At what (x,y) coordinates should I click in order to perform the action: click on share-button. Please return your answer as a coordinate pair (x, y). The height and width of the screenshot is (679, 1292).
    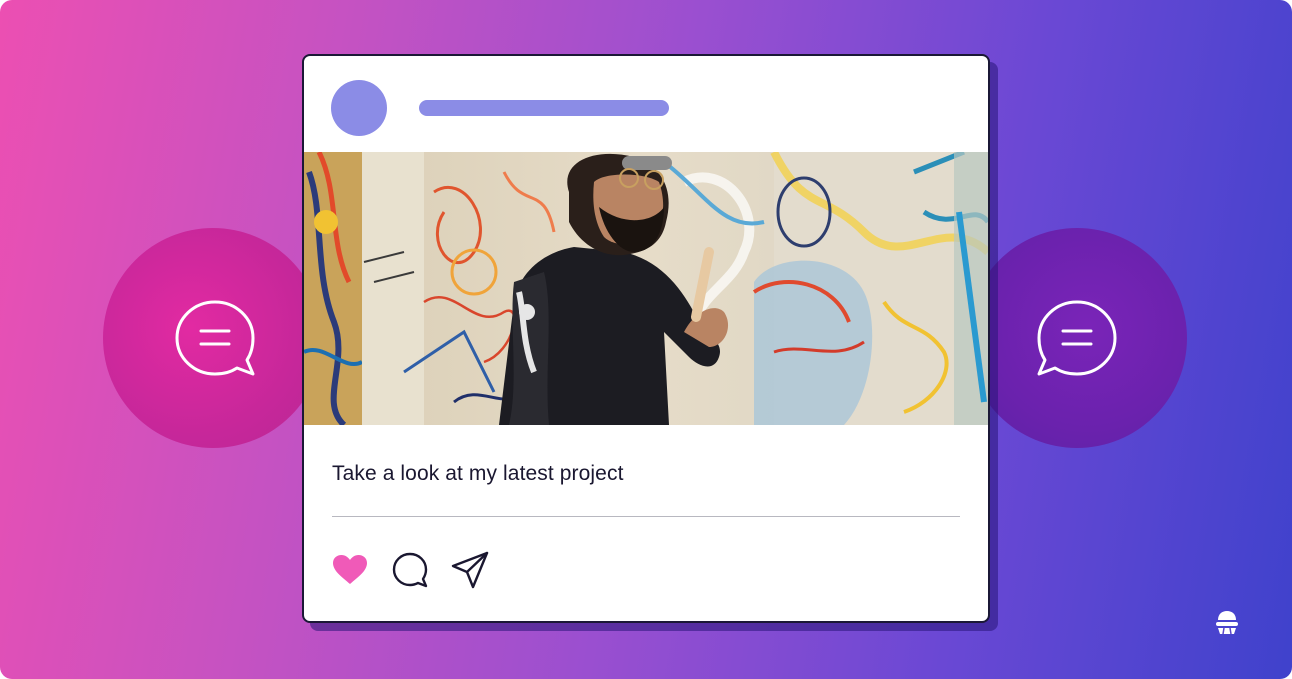
    Looking at the image, I should click on (470, 570).